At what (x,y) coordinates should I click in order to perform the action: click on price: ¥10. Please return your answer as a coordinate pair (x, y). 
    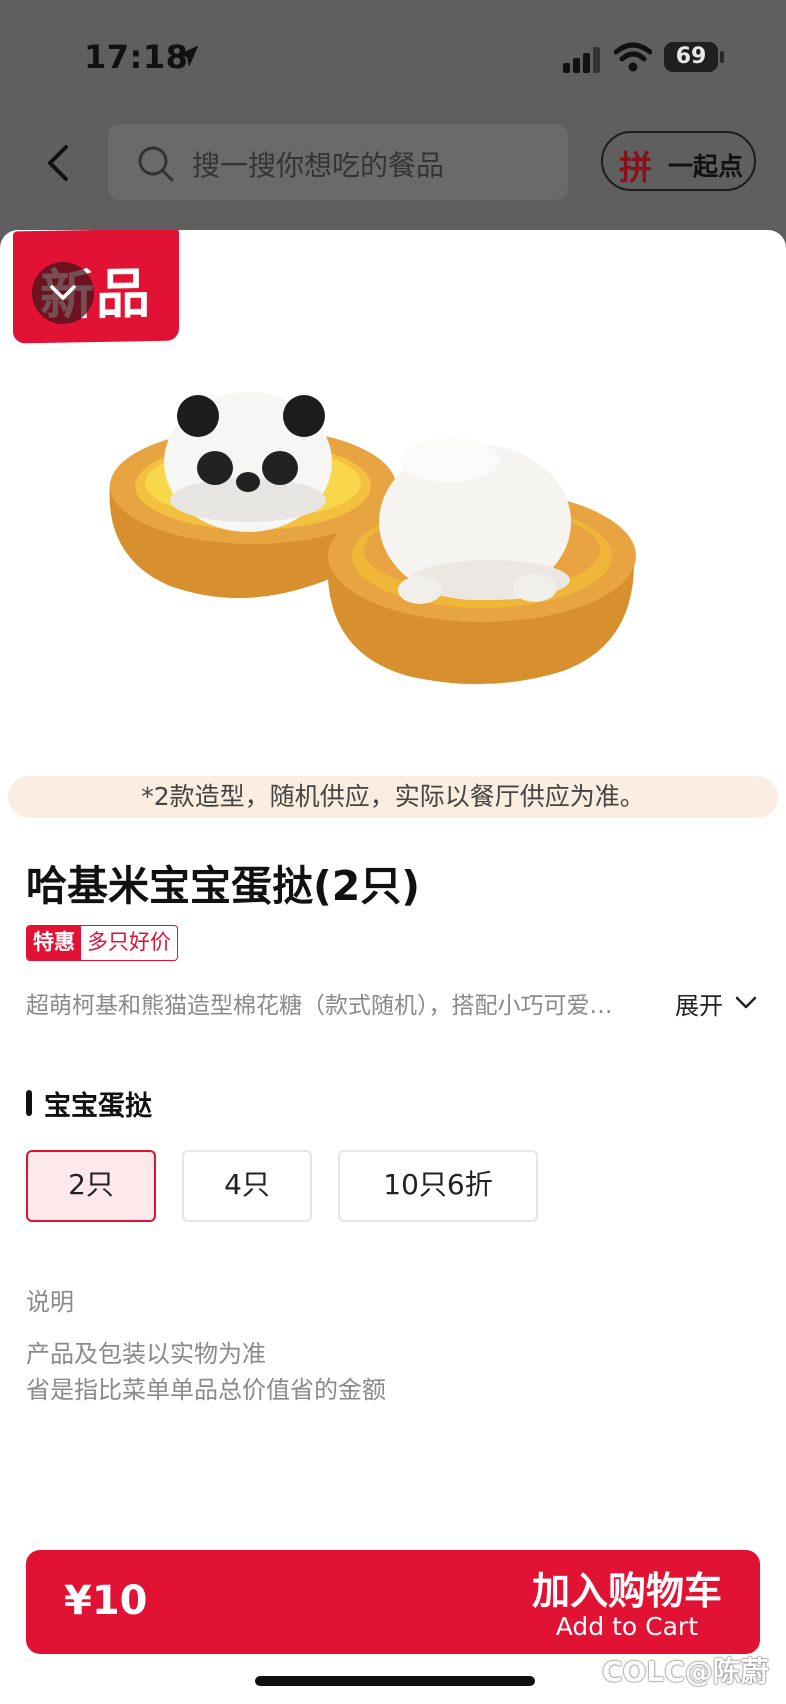
    Looking at the image, I should click on (106, 1601).